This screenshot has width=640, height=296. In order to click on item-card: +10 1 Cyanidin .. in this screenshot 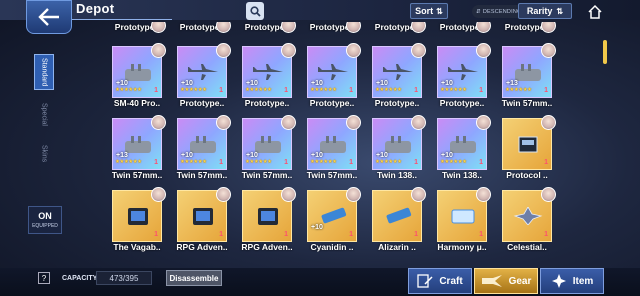, I will do `click(334, 216)`.